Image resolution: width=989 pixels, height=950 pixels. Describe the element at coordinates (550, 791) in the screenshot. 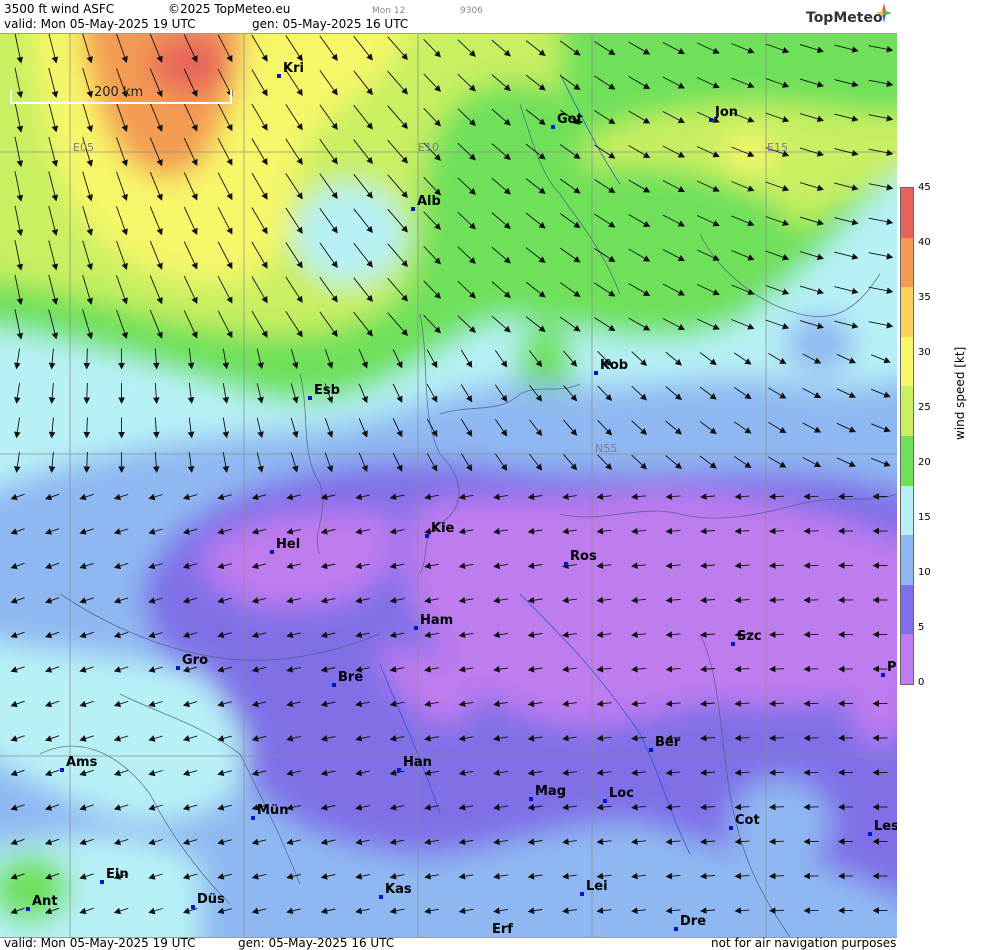

I see `city-mag: Mag` at that location.